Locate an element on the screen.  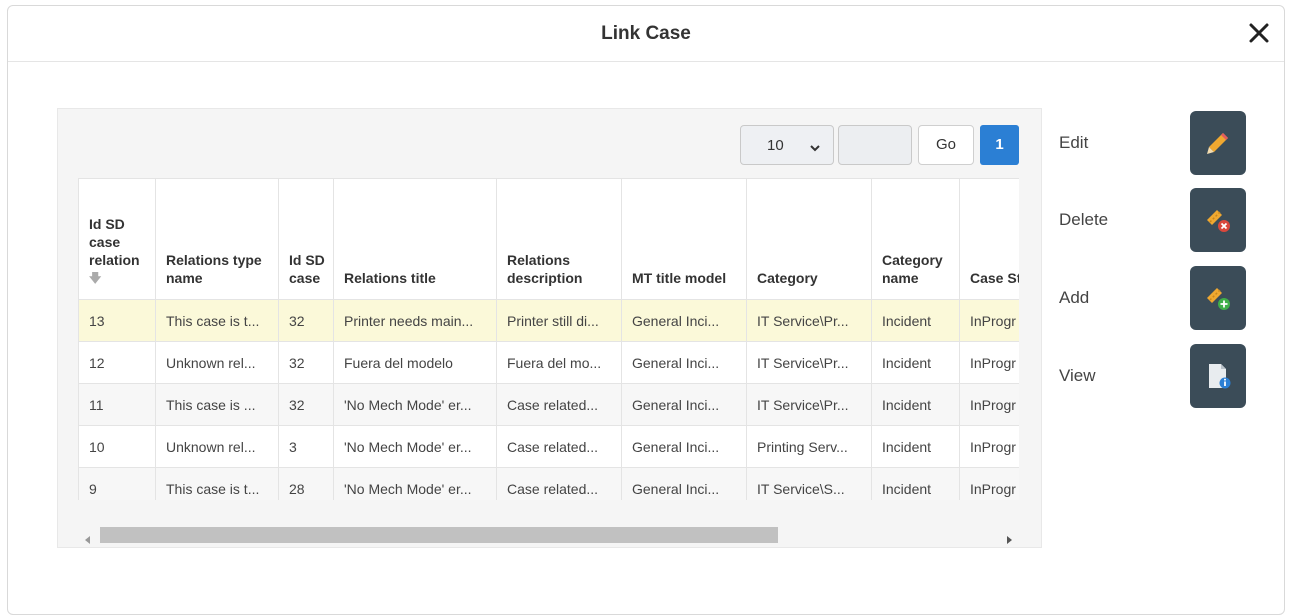
table-cell: 9 is located at coordinates (117, 483).